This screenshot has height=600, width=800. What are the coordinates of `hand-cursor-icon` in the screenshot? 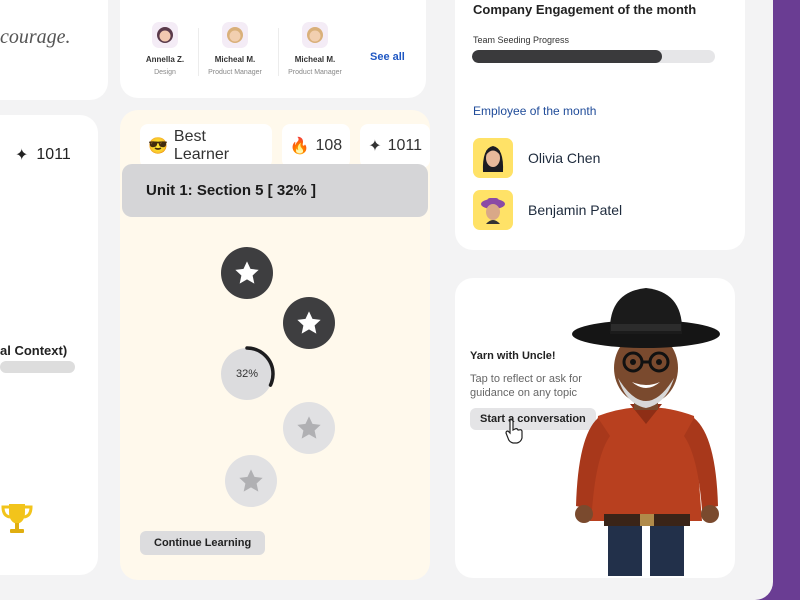 It's located at (514, 431).